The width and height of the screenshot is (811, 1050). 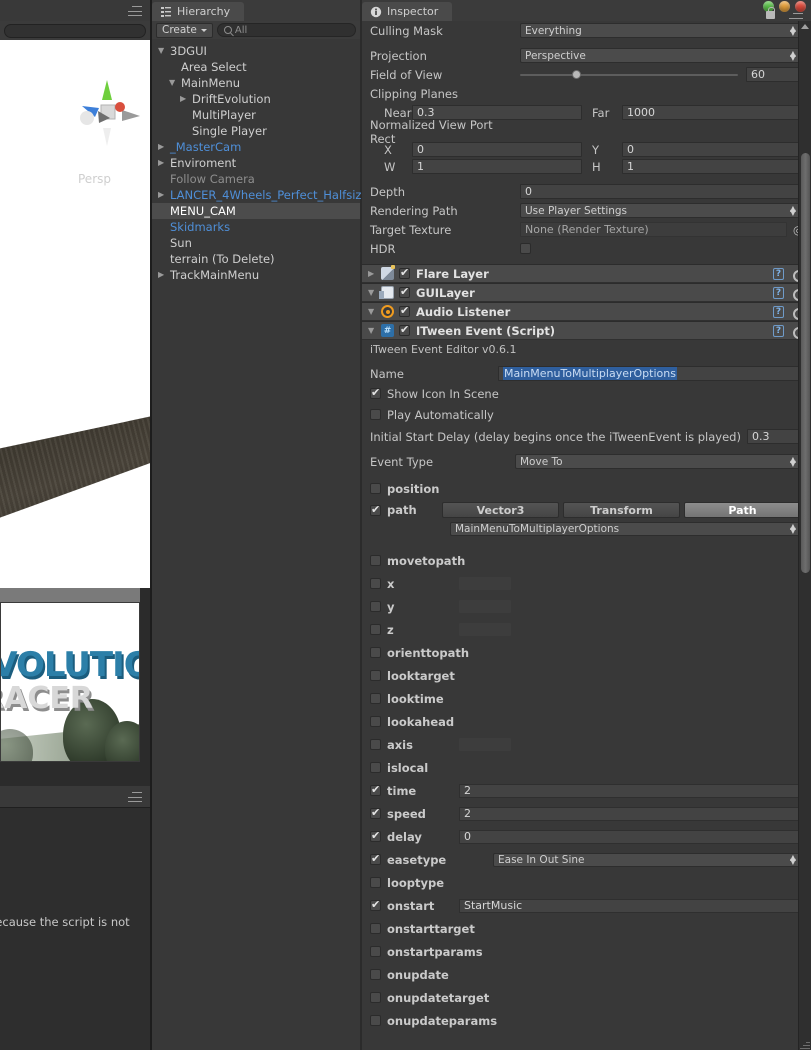 I want to click on itween-prop-checkbox-onupdateparams, so click(x=375, y=1020).